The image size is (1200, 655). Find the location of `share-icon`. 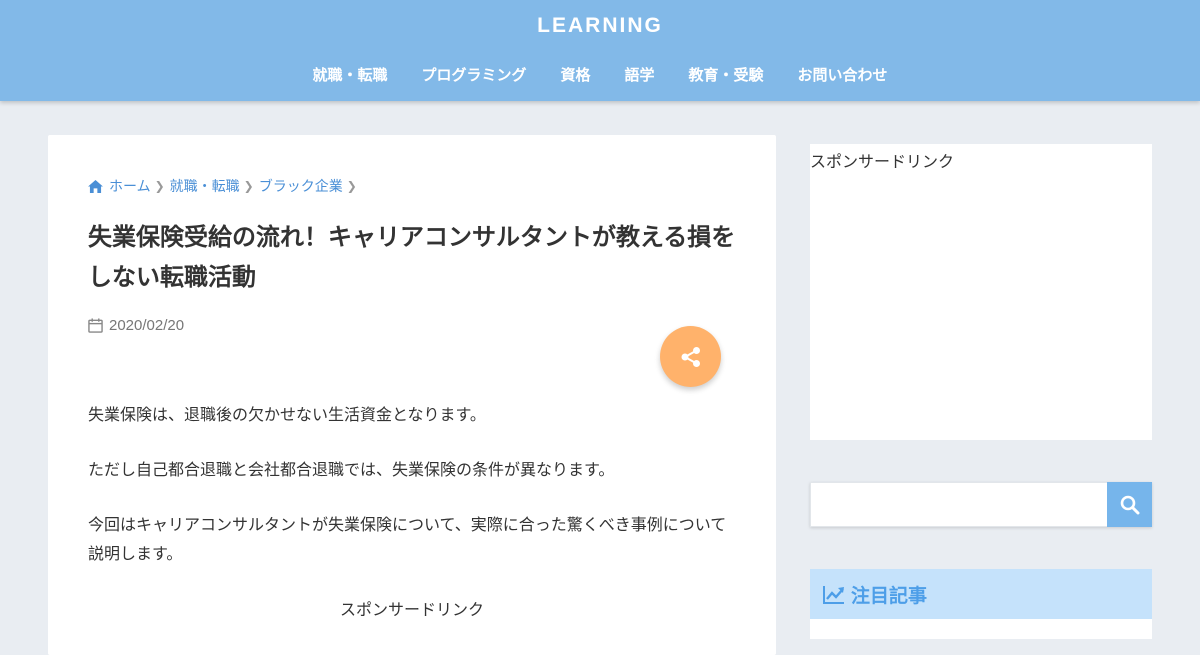

share-icon is located at coordinates (690, 356).